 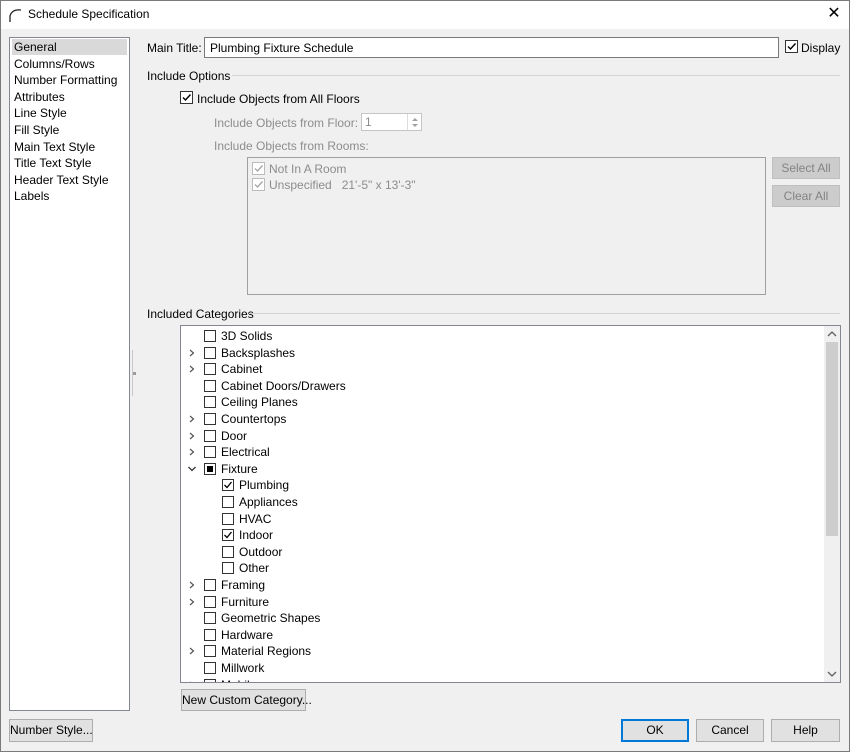 I want to click on tree-item-label: Countertops, so click(x=254, y=419).